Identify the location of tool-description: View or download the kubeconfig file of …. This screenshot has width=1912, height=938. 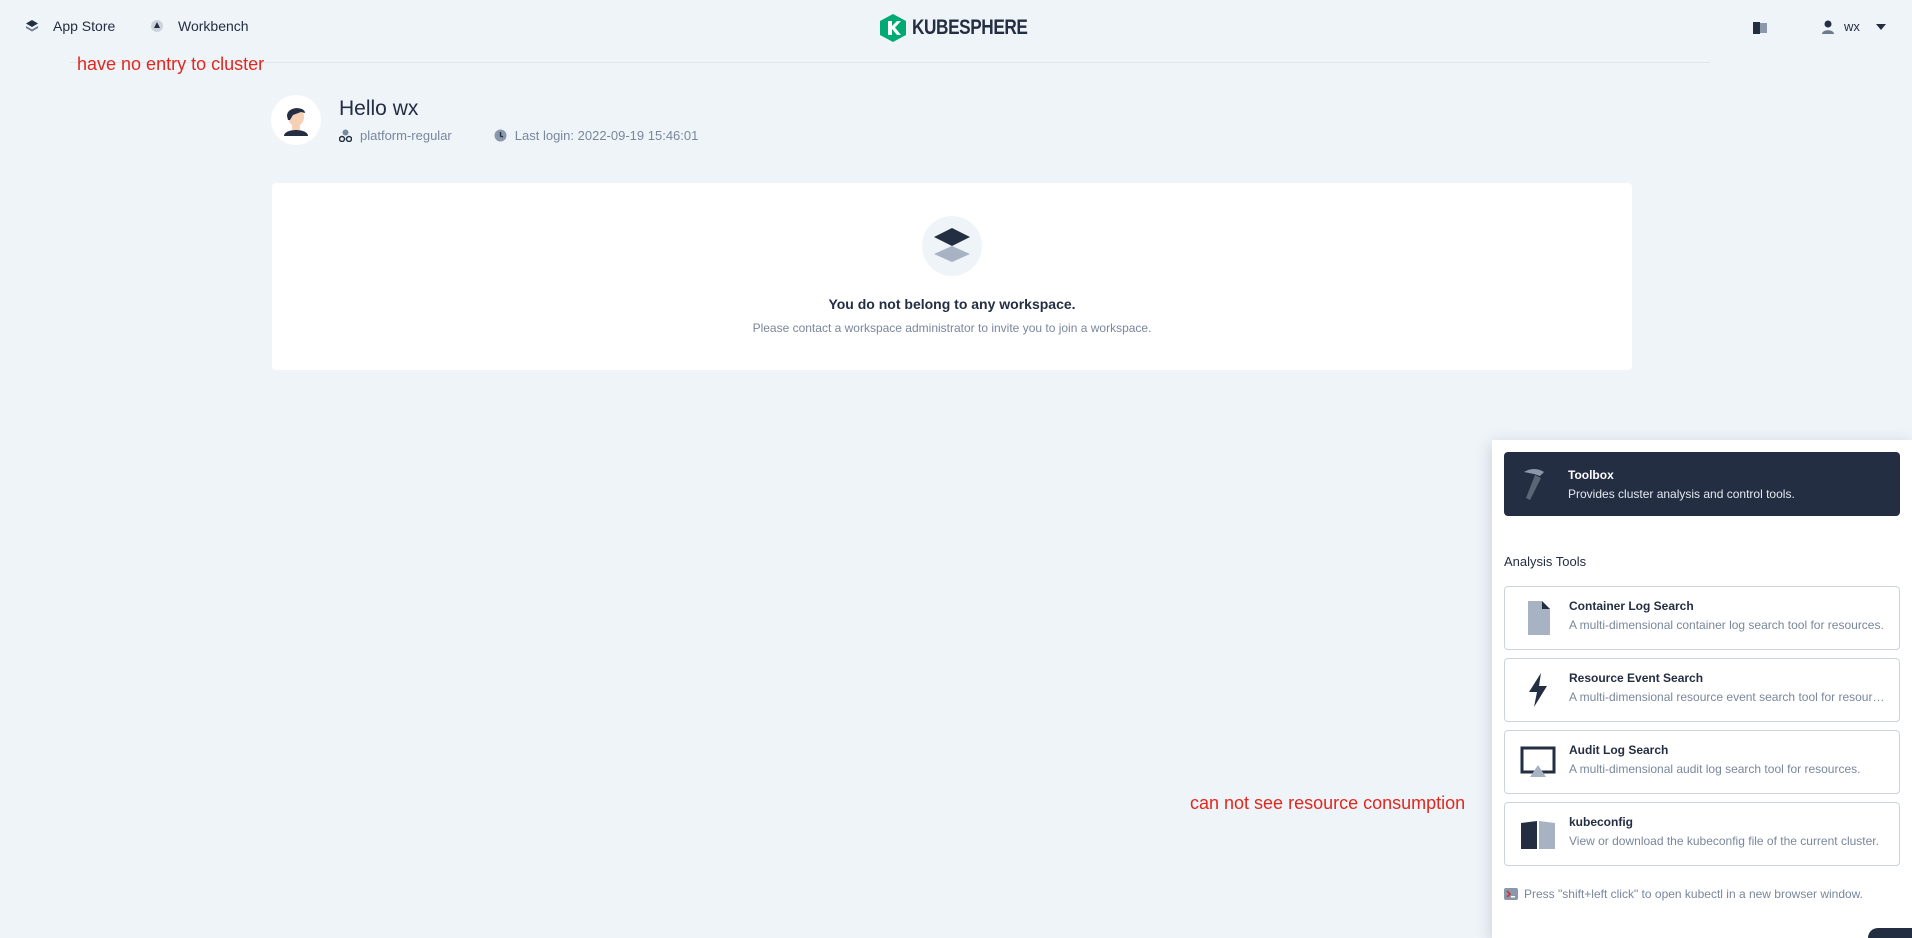
(1724, 841).